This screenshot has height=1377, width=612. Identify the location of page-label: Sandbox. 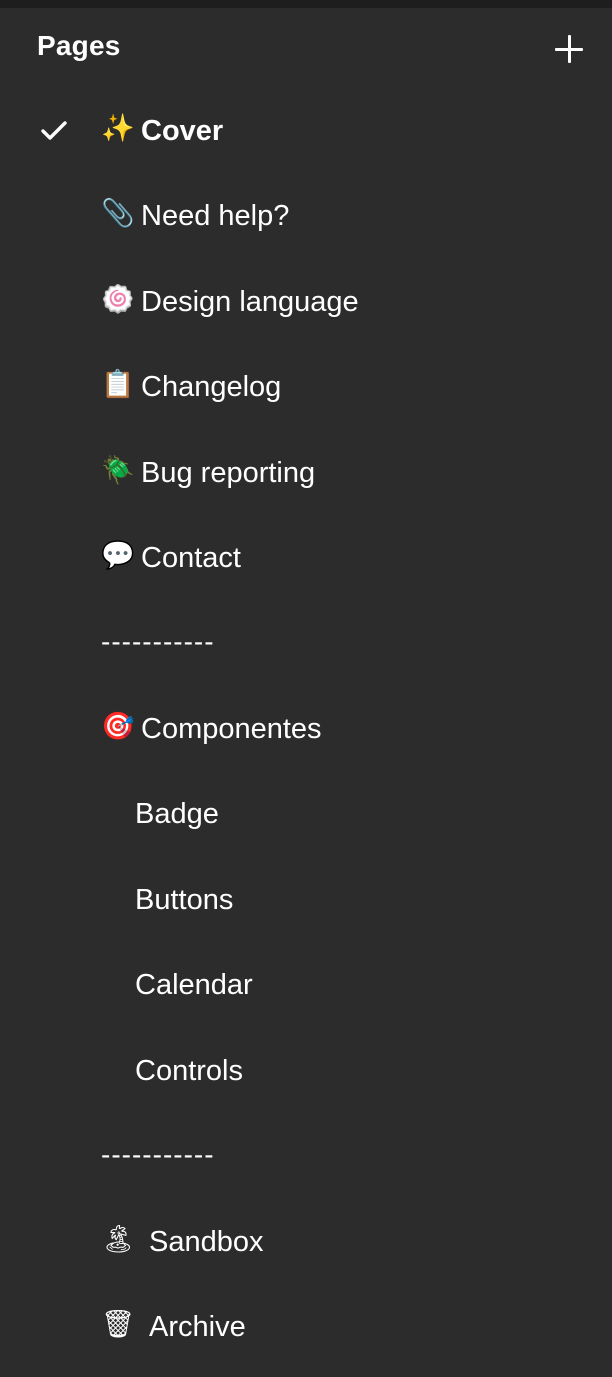
(206, 1242).